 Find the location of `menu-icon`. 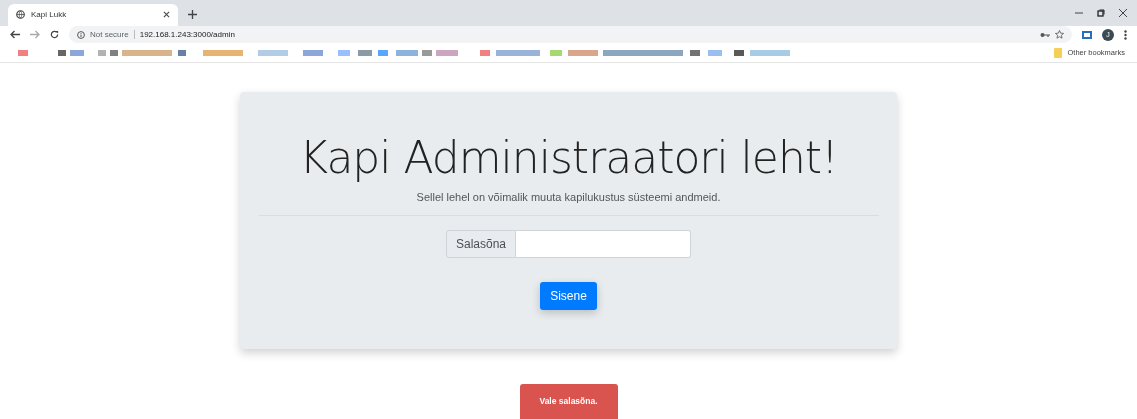

menu-icon is located at coordinates (1125, 34).